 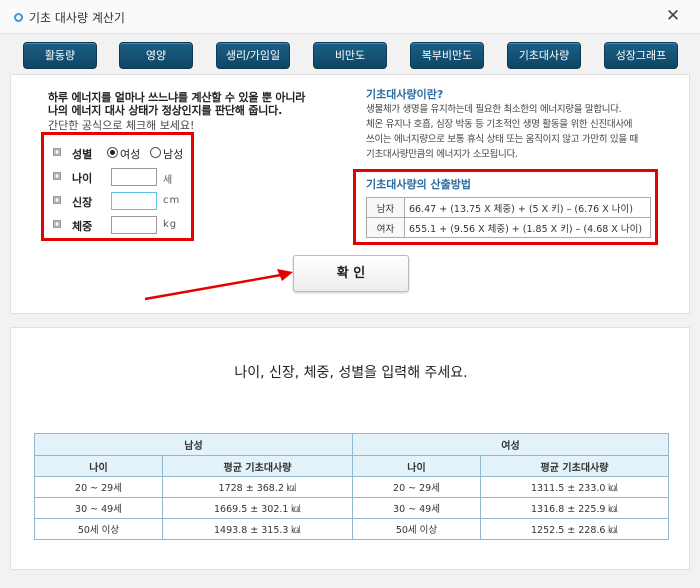 I want to click on result-message: 나이, 신장, 체중, 성별을 입력해 주세요., so click(x=351, y=373).